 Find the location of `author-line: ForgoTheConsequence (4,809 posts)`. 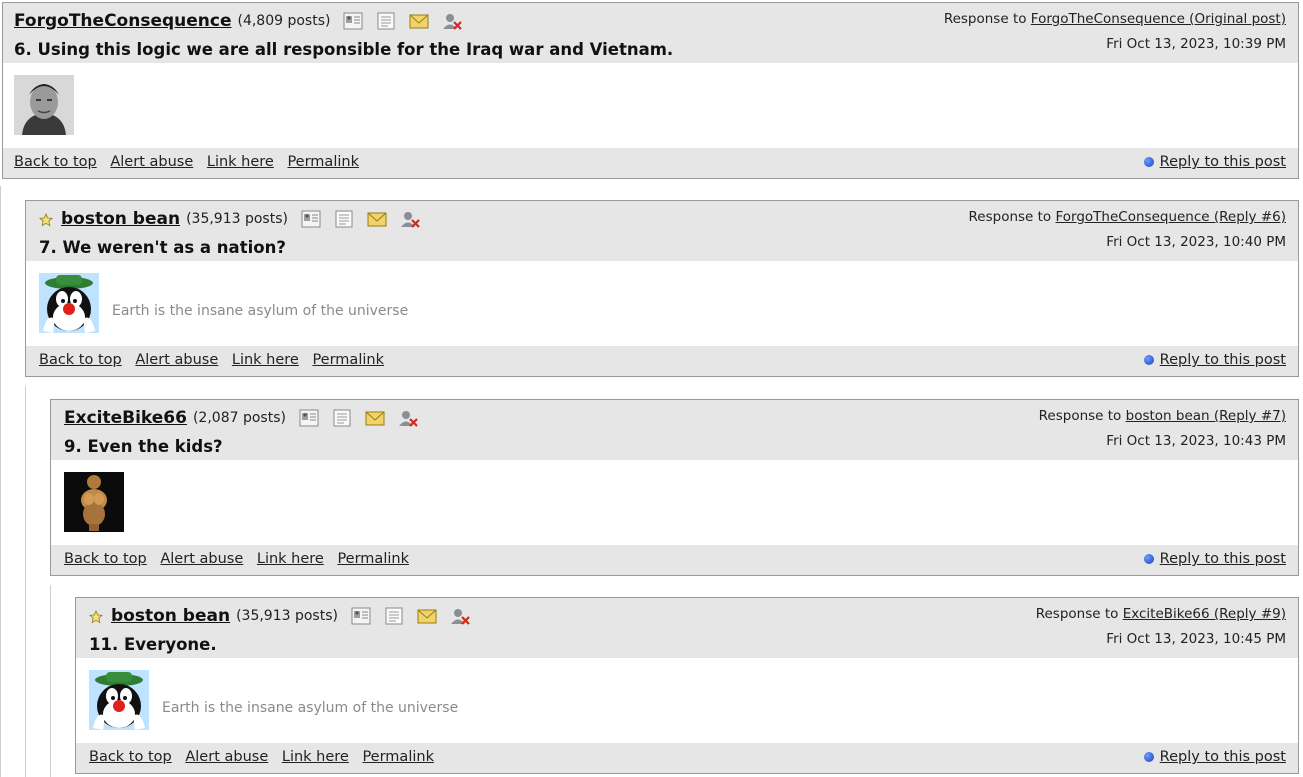

author-line: ForgoTheConsequence (4,809 posts) is located at coordinates (244, 21).